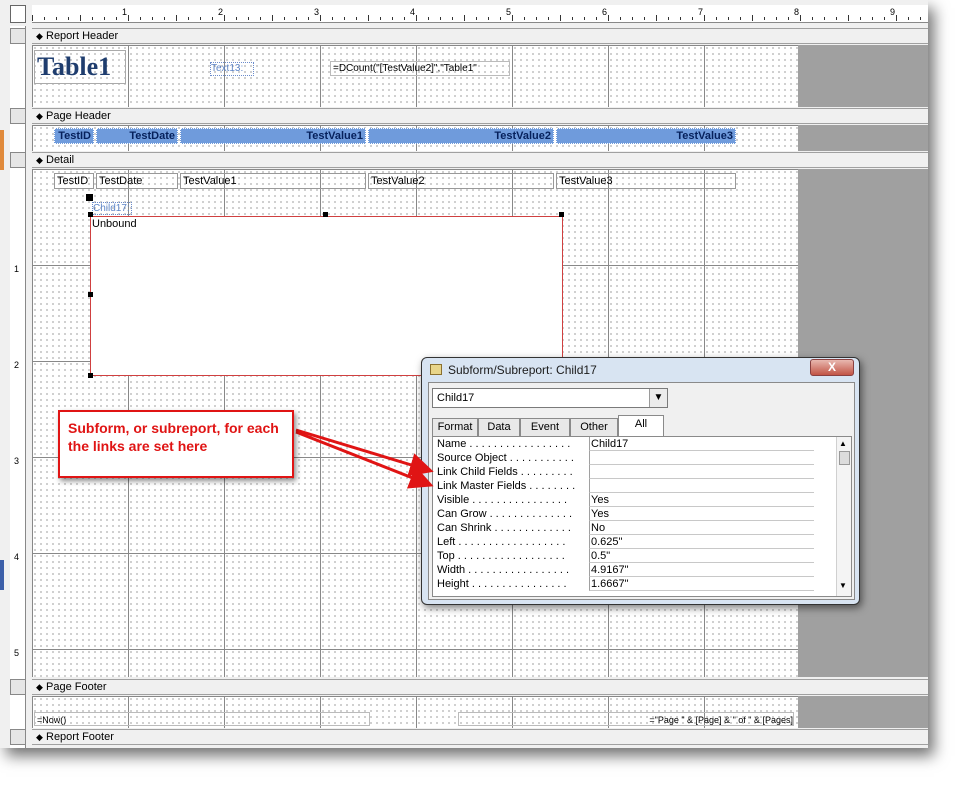  What do you see at coordinates (506, 486) in the screenshot?
I see `property-name: Link Master Fields . . . . . . . .` at bounding box center [506, 486].